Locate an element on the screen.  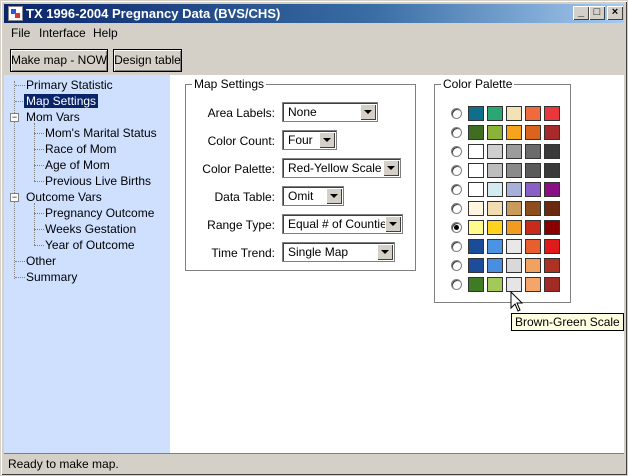
data-table-select: Omit is located at coordinates (313, 196).